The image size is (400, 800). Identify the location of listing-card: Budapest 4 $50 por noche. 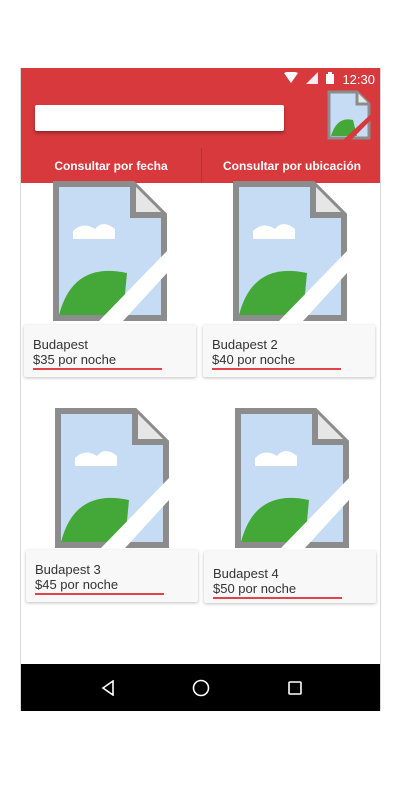
(290, 577).